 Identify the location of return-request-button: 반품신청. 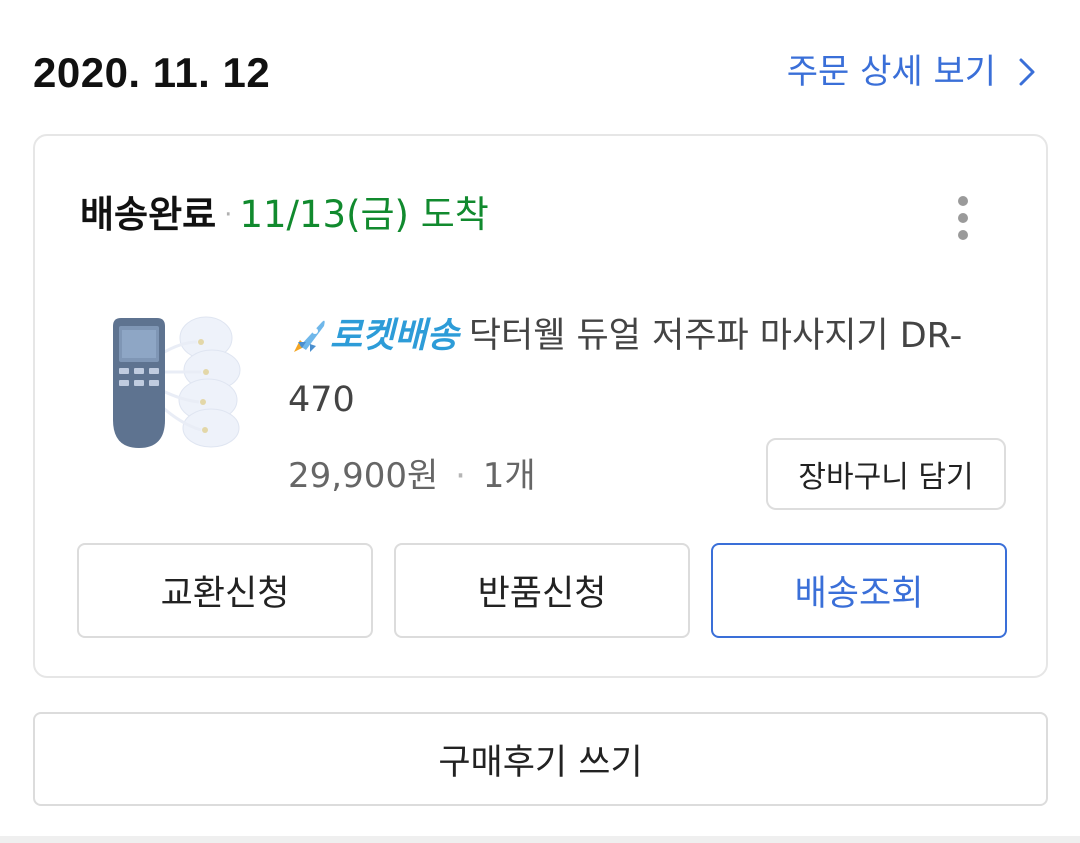
(542, 590).